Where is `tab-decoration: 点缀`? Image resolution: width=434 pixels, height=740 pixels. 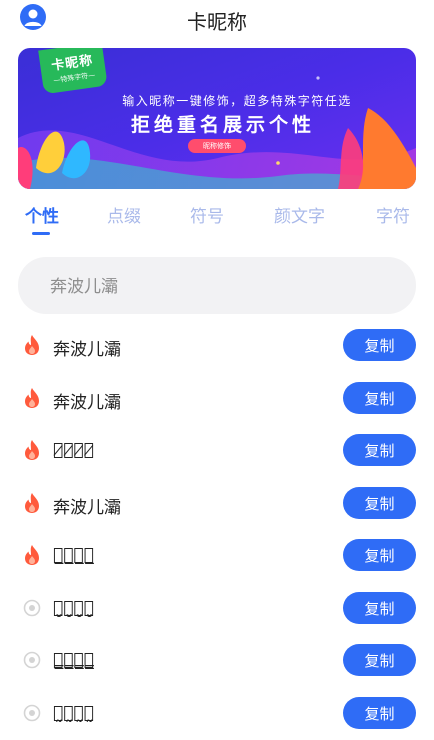
tab-decoration: 点缀 is located at coordinates (124, 214).